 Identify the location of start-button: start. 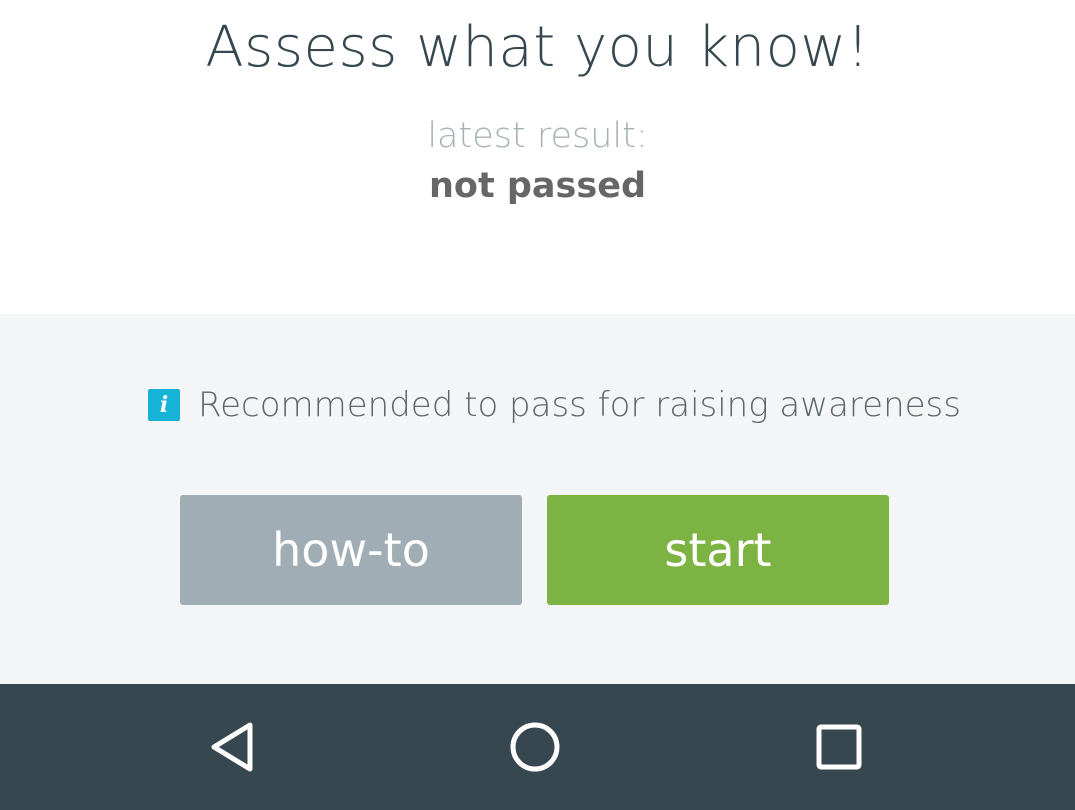
(718, 550).